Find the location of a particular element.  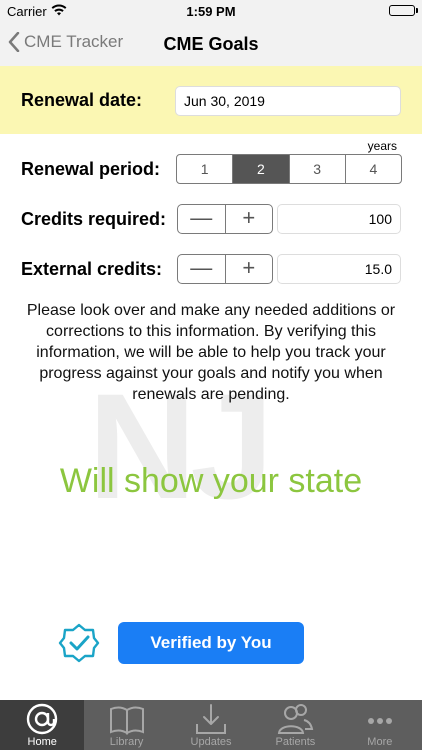

tab-library: Library is located at coordinates (126, 725).